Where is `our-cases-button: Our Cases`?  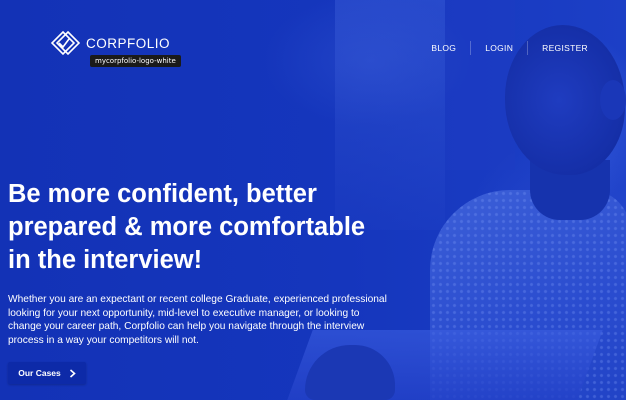
our-cases-button: Our Cases is located at coordinates (47, 373).